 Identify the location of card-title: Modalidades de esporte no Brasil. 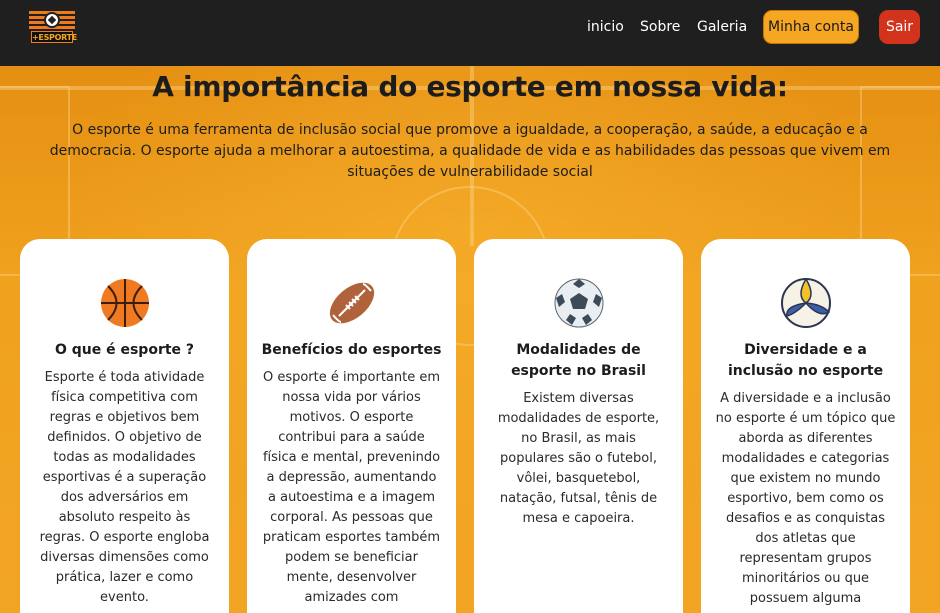
(578, 360).